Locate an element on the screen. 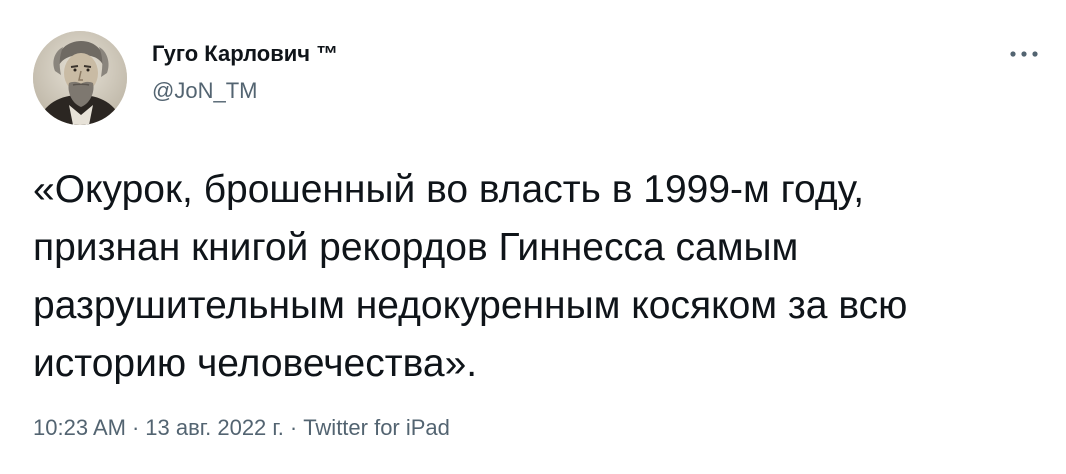 The image size is (1066, 474). more-options-button is located at coordinates (1024, 54).